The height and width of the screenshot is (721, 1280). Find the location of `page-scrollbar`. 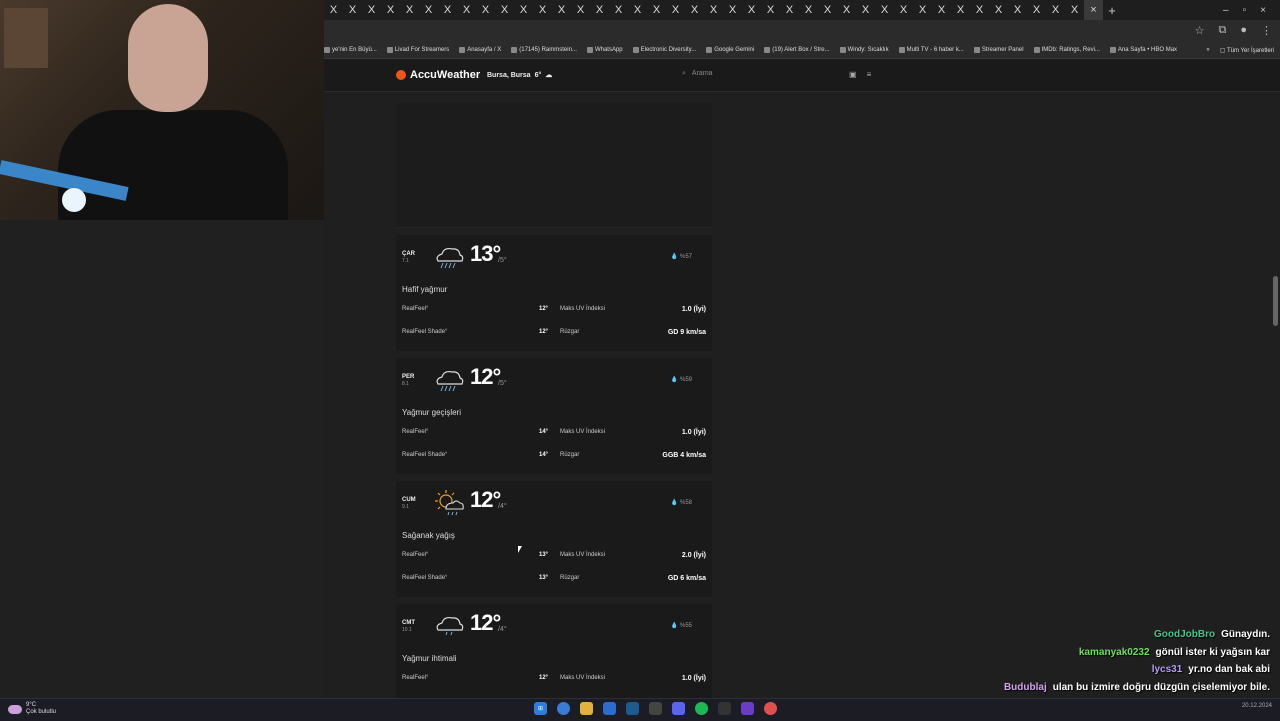

page-scrollbar is located at coordinates (1275, 301).